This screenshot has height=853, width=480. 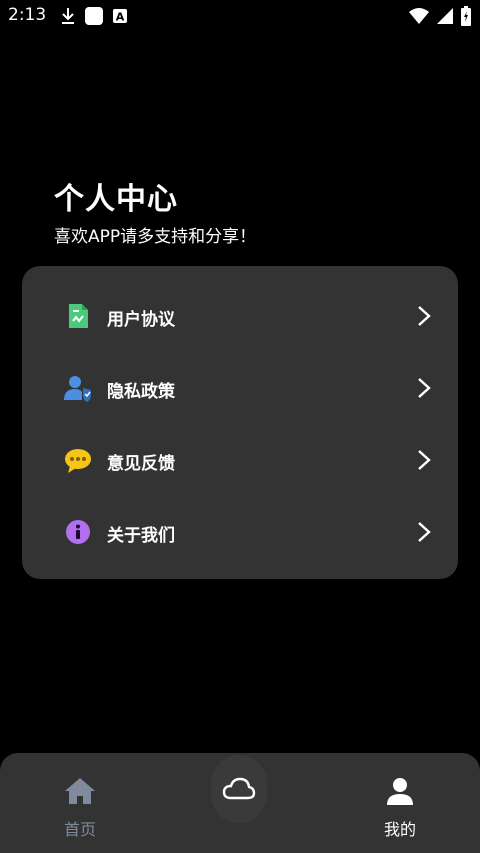 What do you see at coordinates (155, 237) in the screenshot?
I see `page-subtitle: 喜欢APP请多支持和分享！` at bounding box center [155, 237].